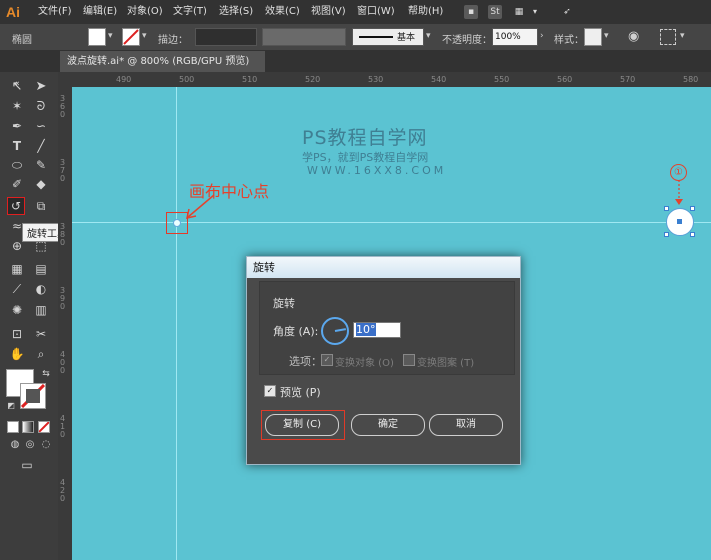  I want to click on transform-patterns-checkbox, so click(409, 360).